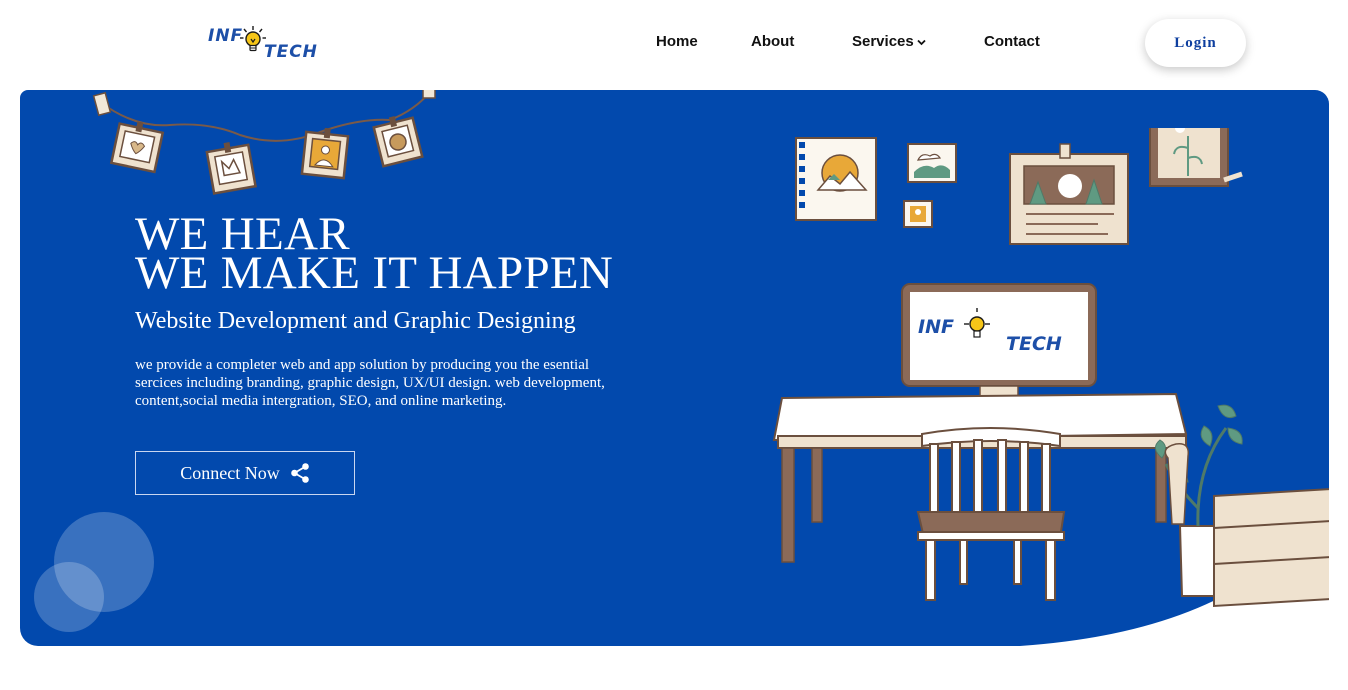  I want to click on hero-headline: WE HEAR WE MAKE IT HAPPEN, so click(374, 254).